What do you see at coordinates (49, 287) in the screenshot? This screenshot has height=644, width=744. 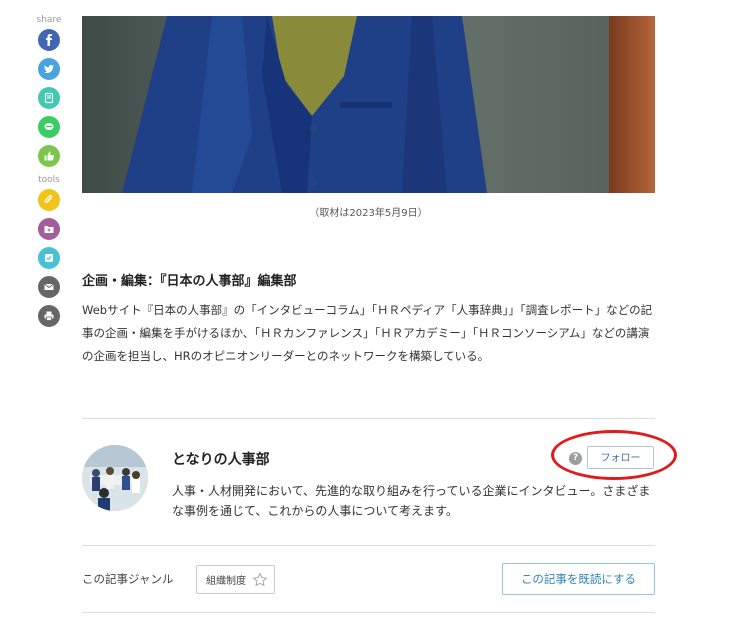 I see `mail-icon` at bounding box center [49, 287].